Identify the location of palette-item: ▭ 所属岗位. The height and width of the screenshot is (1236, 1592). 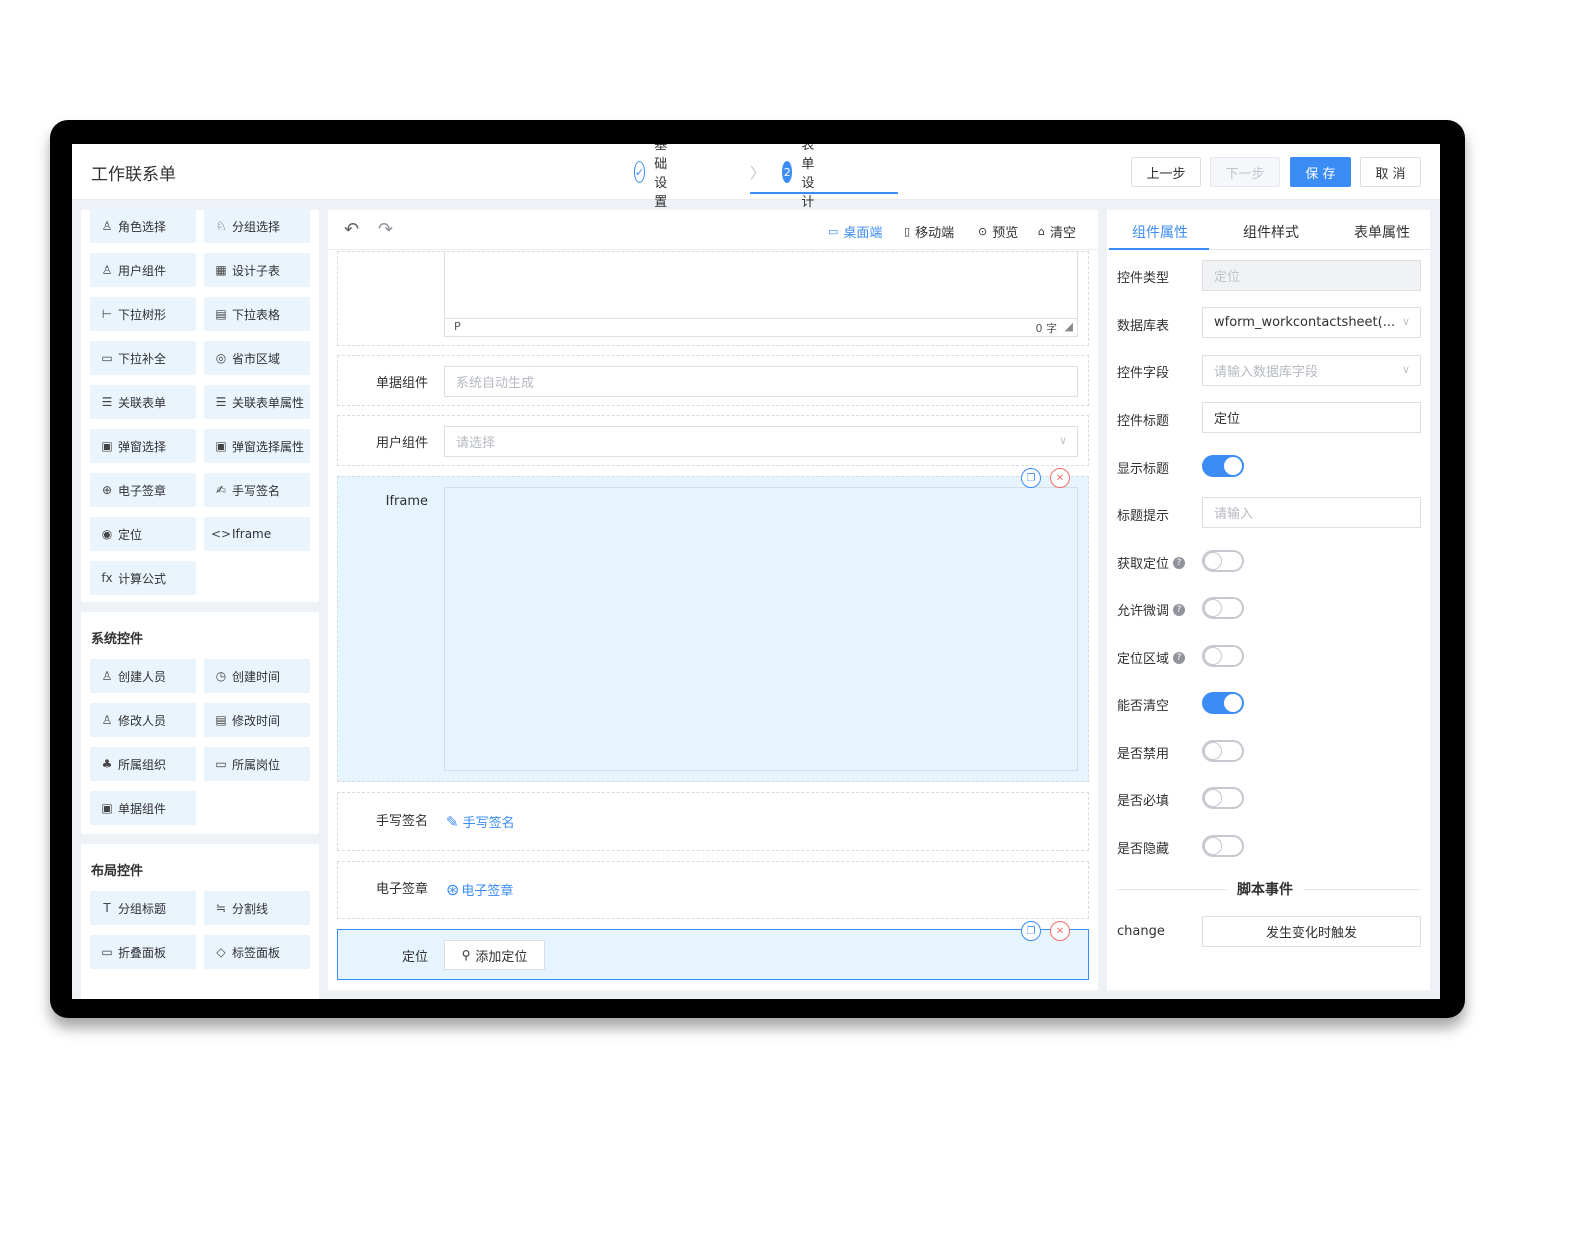
(257, 764).